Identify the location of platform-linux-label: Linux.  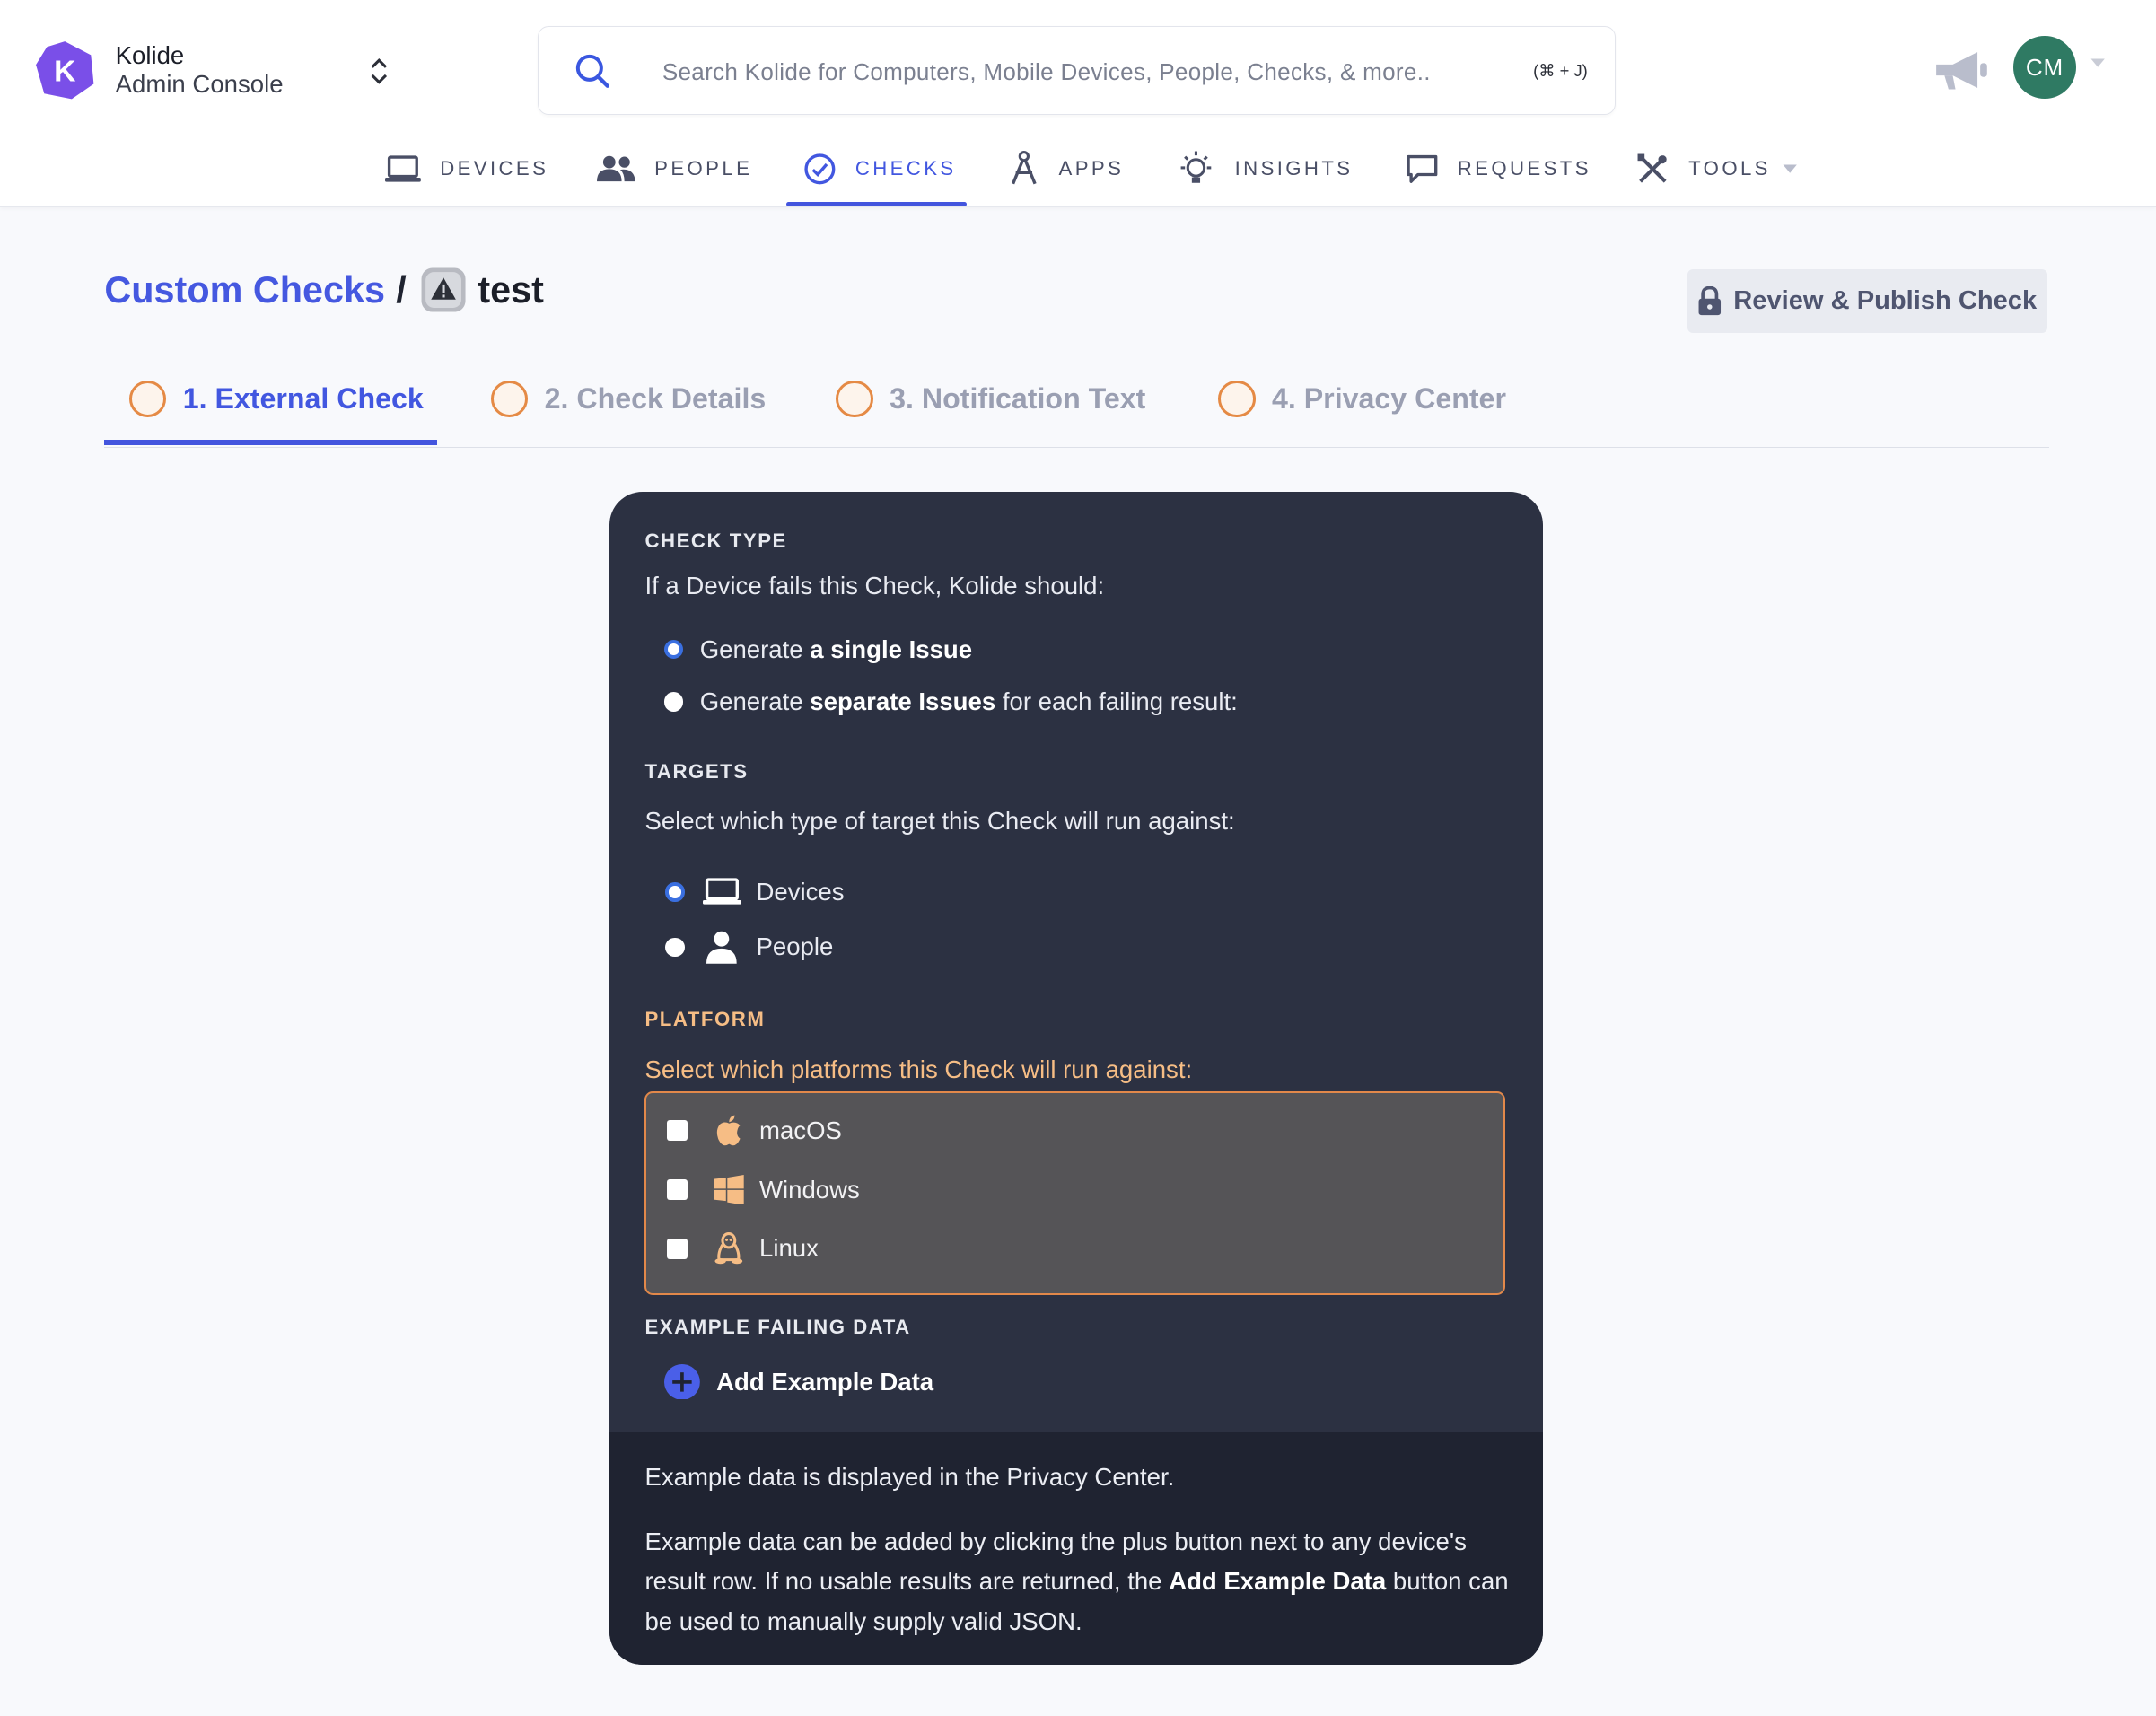
(789, 1248).